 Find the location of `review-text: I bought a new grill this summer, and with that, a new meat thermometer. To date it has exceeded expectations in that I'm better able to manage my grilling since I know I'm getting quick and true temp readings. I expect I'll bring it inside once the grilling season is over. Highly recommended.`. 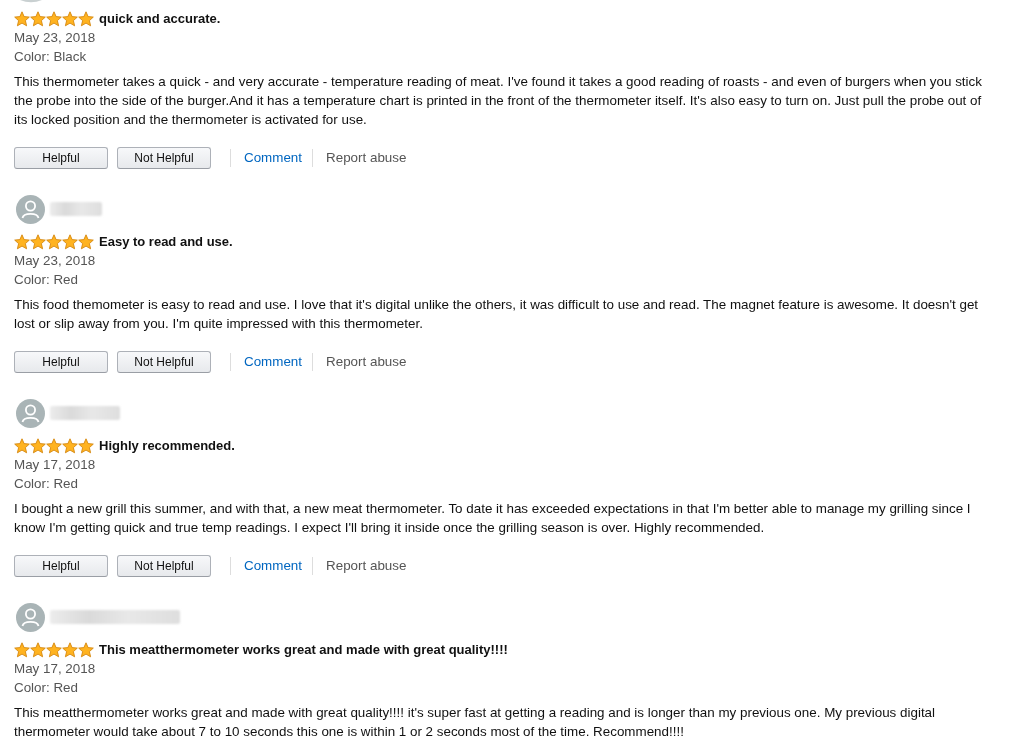

review-text: I bought a new grill this summer, and with that, a new meat thermometer. To date it has exceeded expectations in that I'm better able to manage my grilling since I know I'm getting quick and true temp readings. I expect I'll bring it inside once the grilling season is over. Highly recommended. is located at coordinates (493, 518).